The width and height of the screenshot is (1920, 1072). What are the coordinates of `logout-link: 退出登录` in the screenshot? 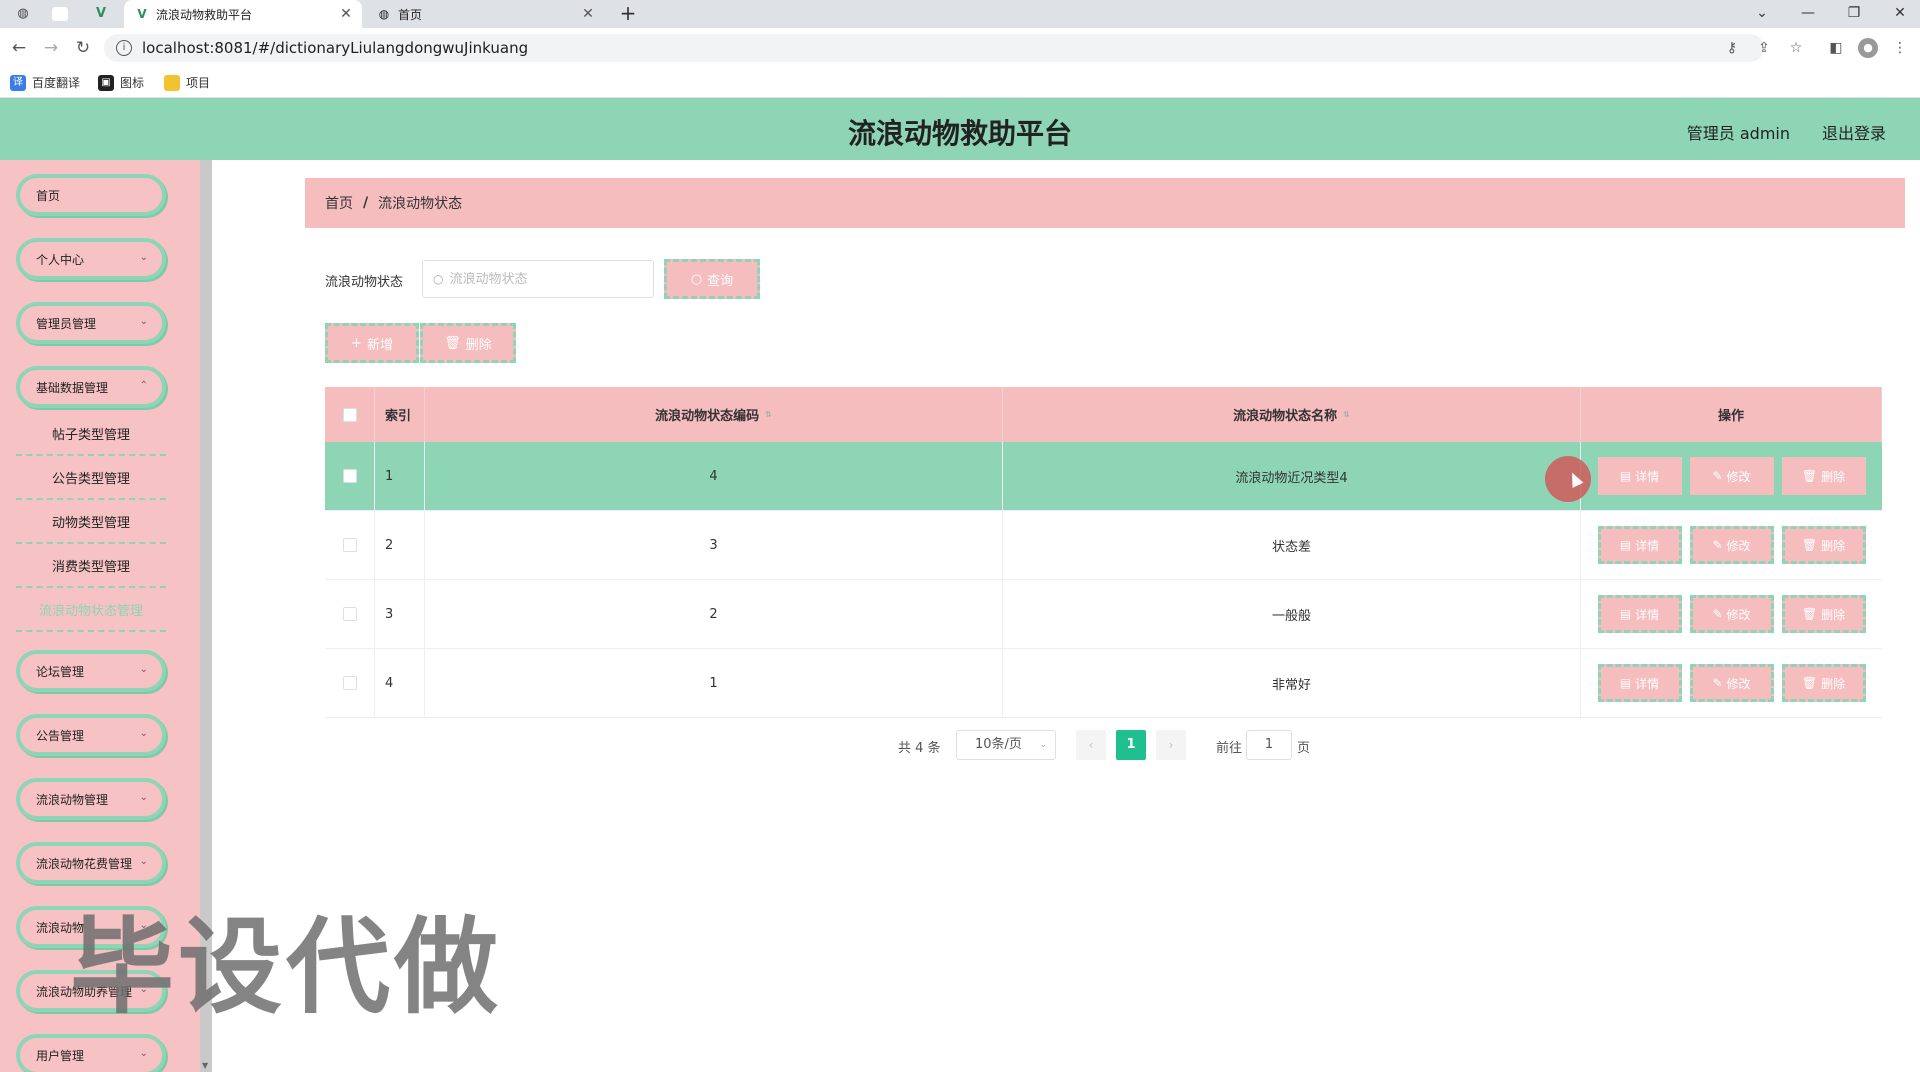 It's located at (1854, 132).